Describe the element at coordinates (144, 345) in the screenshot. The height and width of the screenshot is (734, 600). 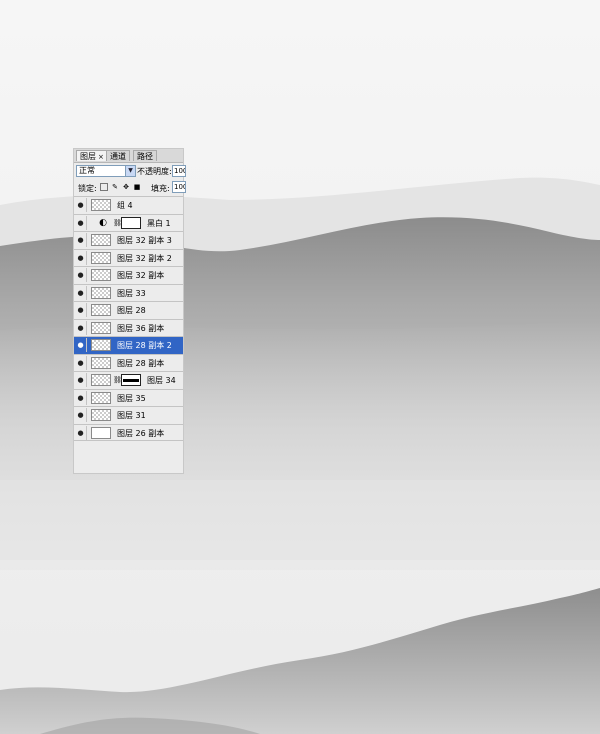
I see `layer-name: 图层 28 副本 2` at that location.